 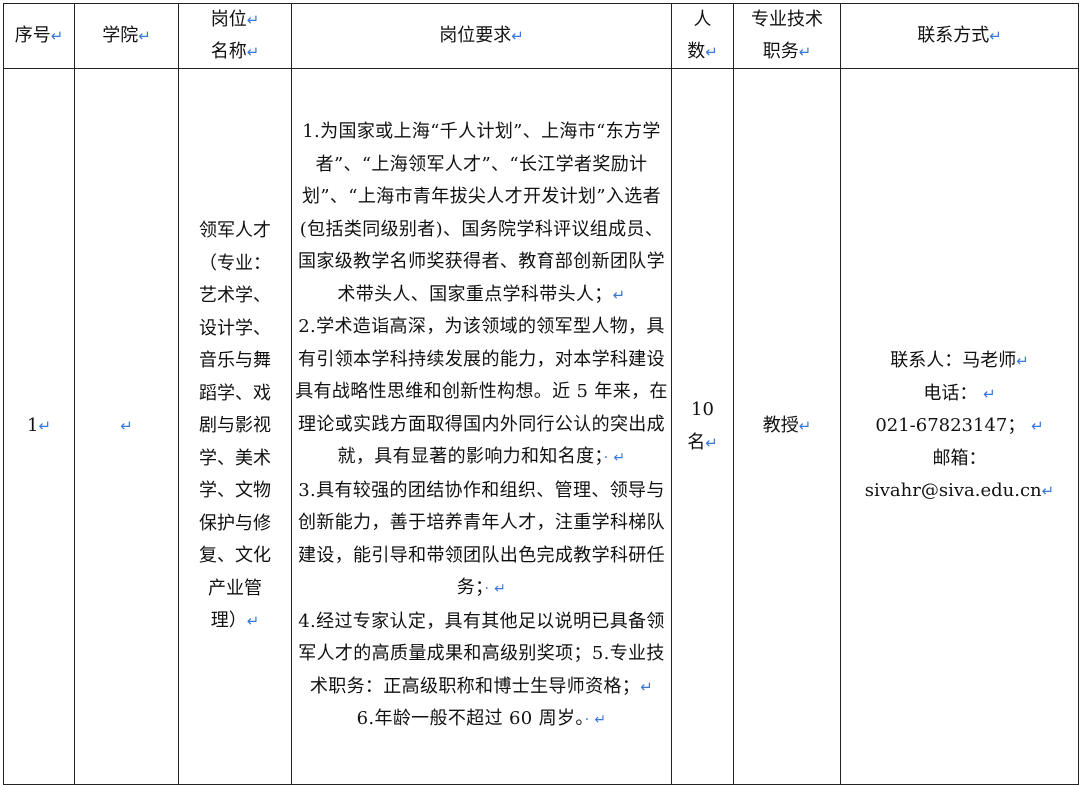 I want to click on header-index: 序号↵, so click(x=39, y=36).